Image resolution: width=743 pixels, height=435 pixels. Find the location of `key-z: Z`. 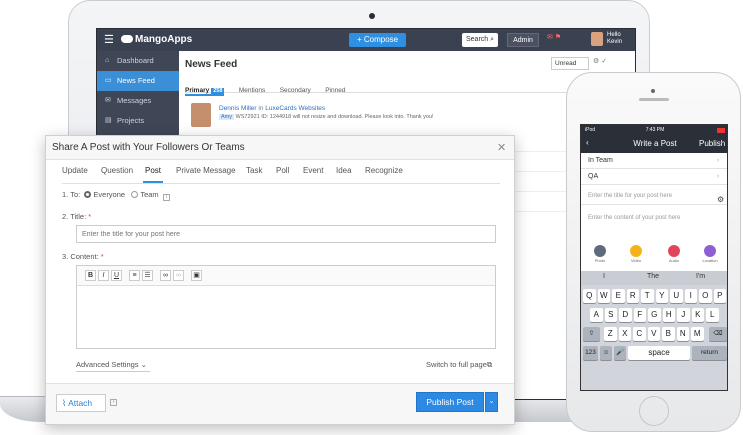

key-z: Z is located at coordinates (610, 334).